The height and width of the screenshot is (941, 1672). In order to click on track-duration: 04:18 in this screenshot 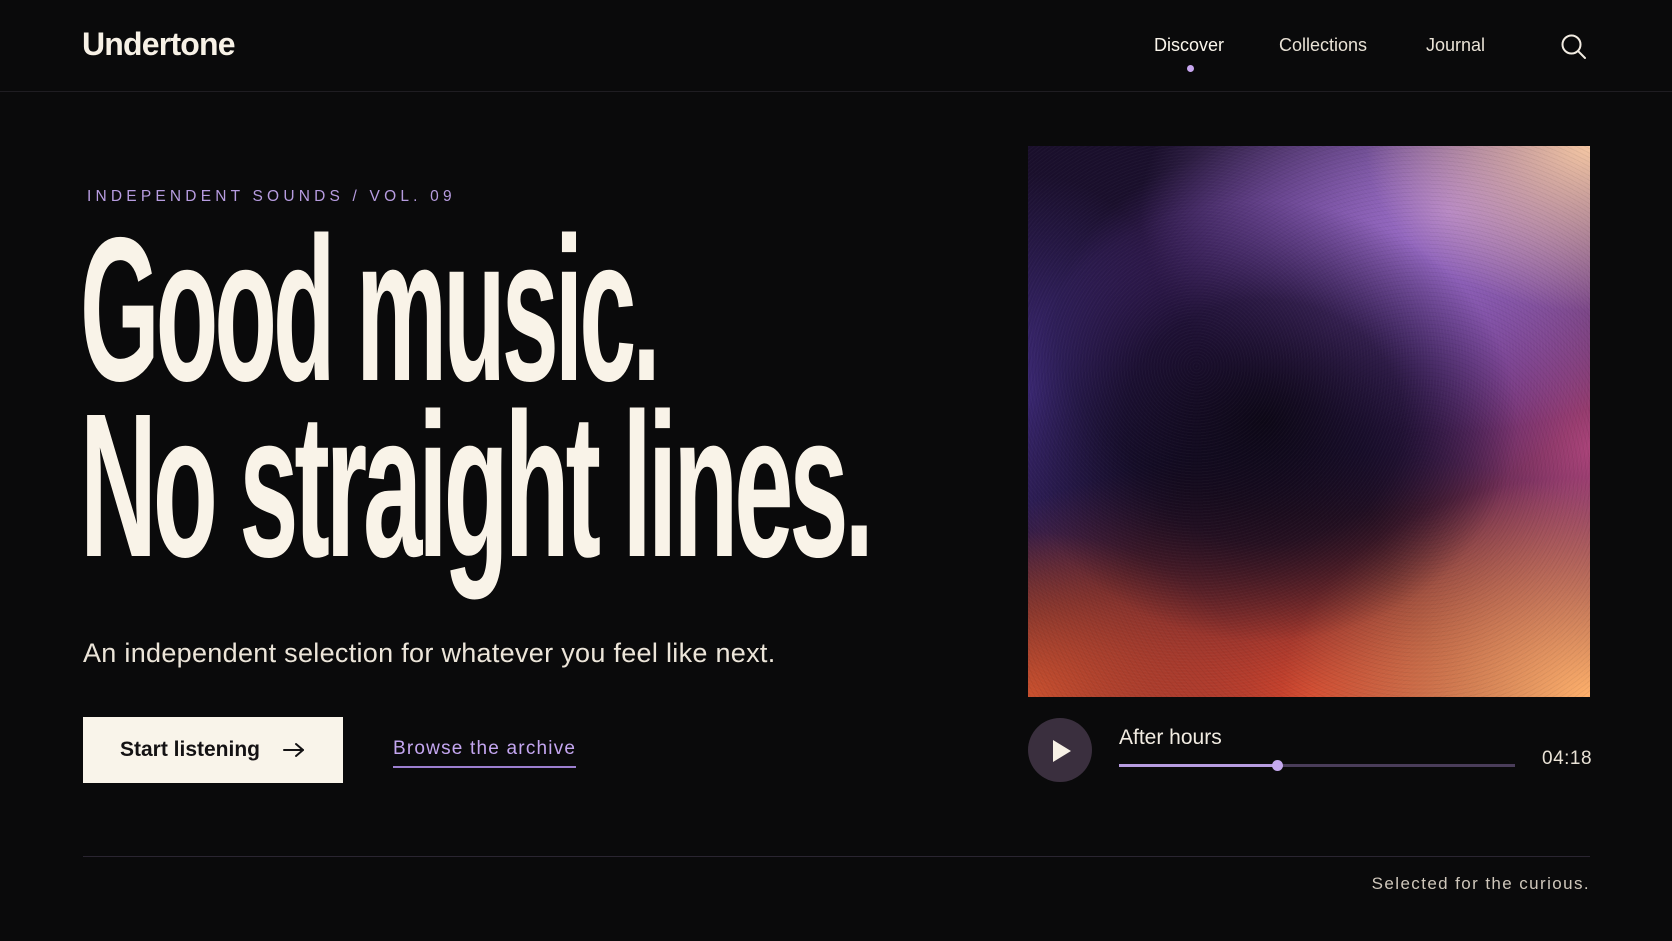, I will do `click(1567, 758)`.